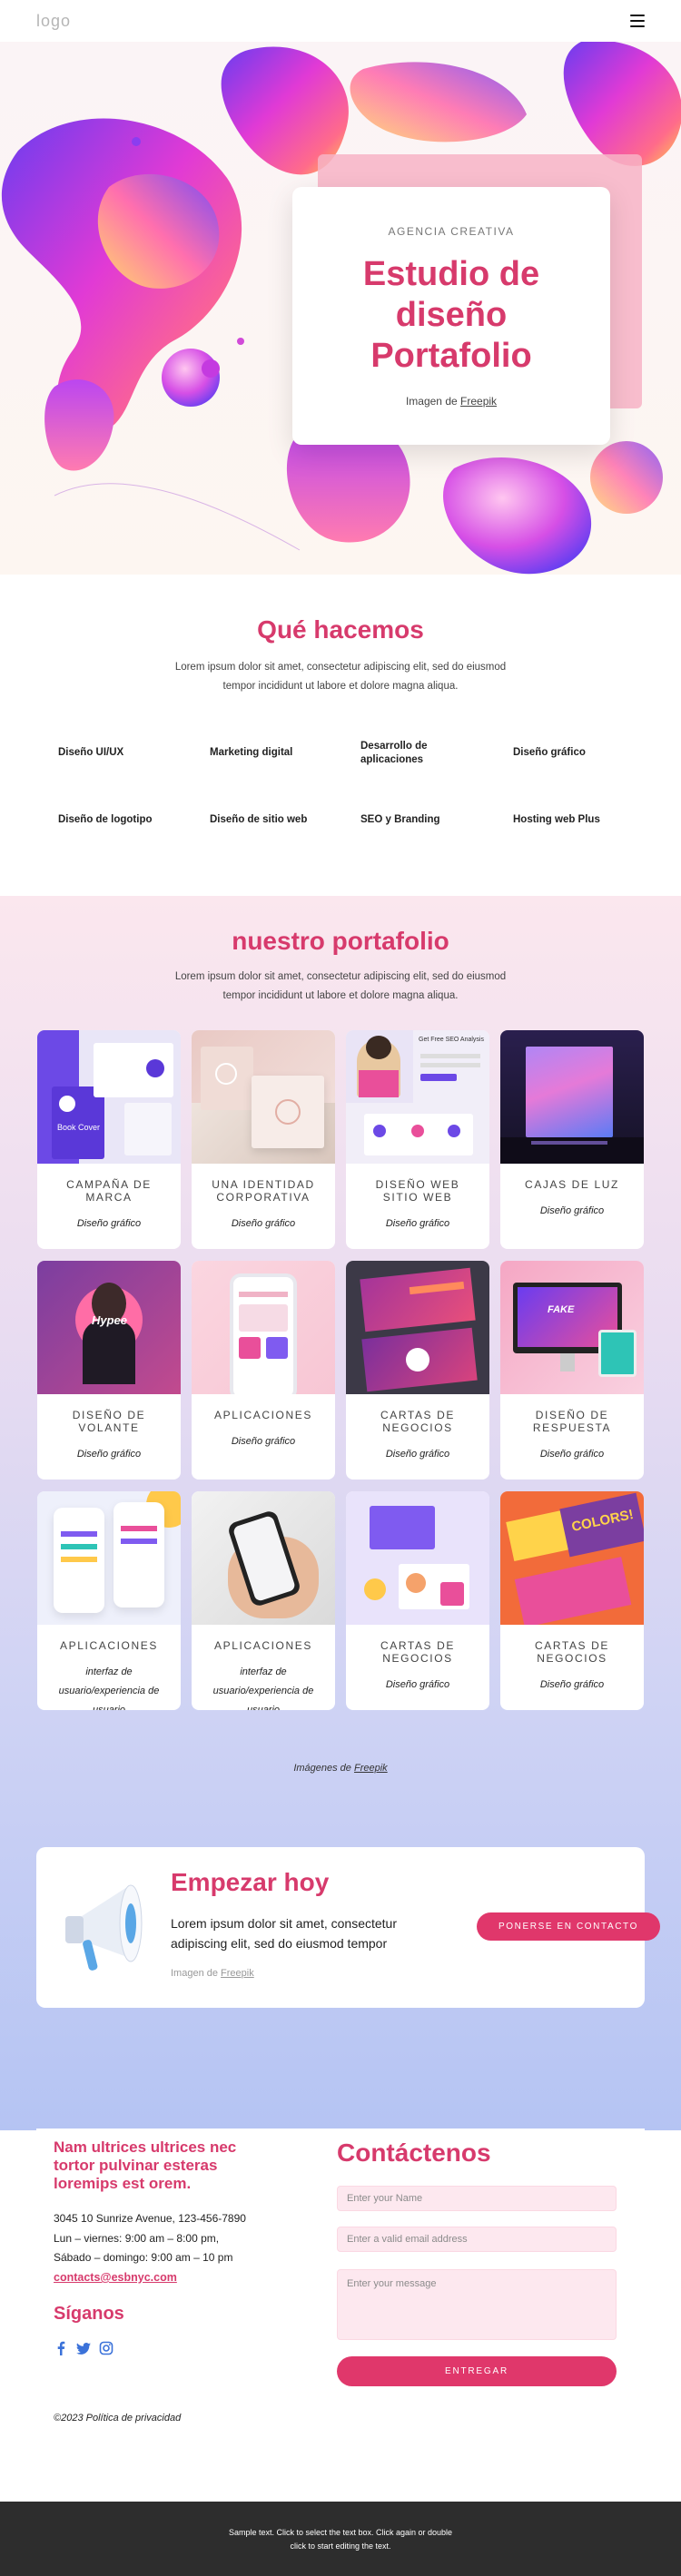  I want to click on service-item: Diseño gráfico, so click(549, 752).